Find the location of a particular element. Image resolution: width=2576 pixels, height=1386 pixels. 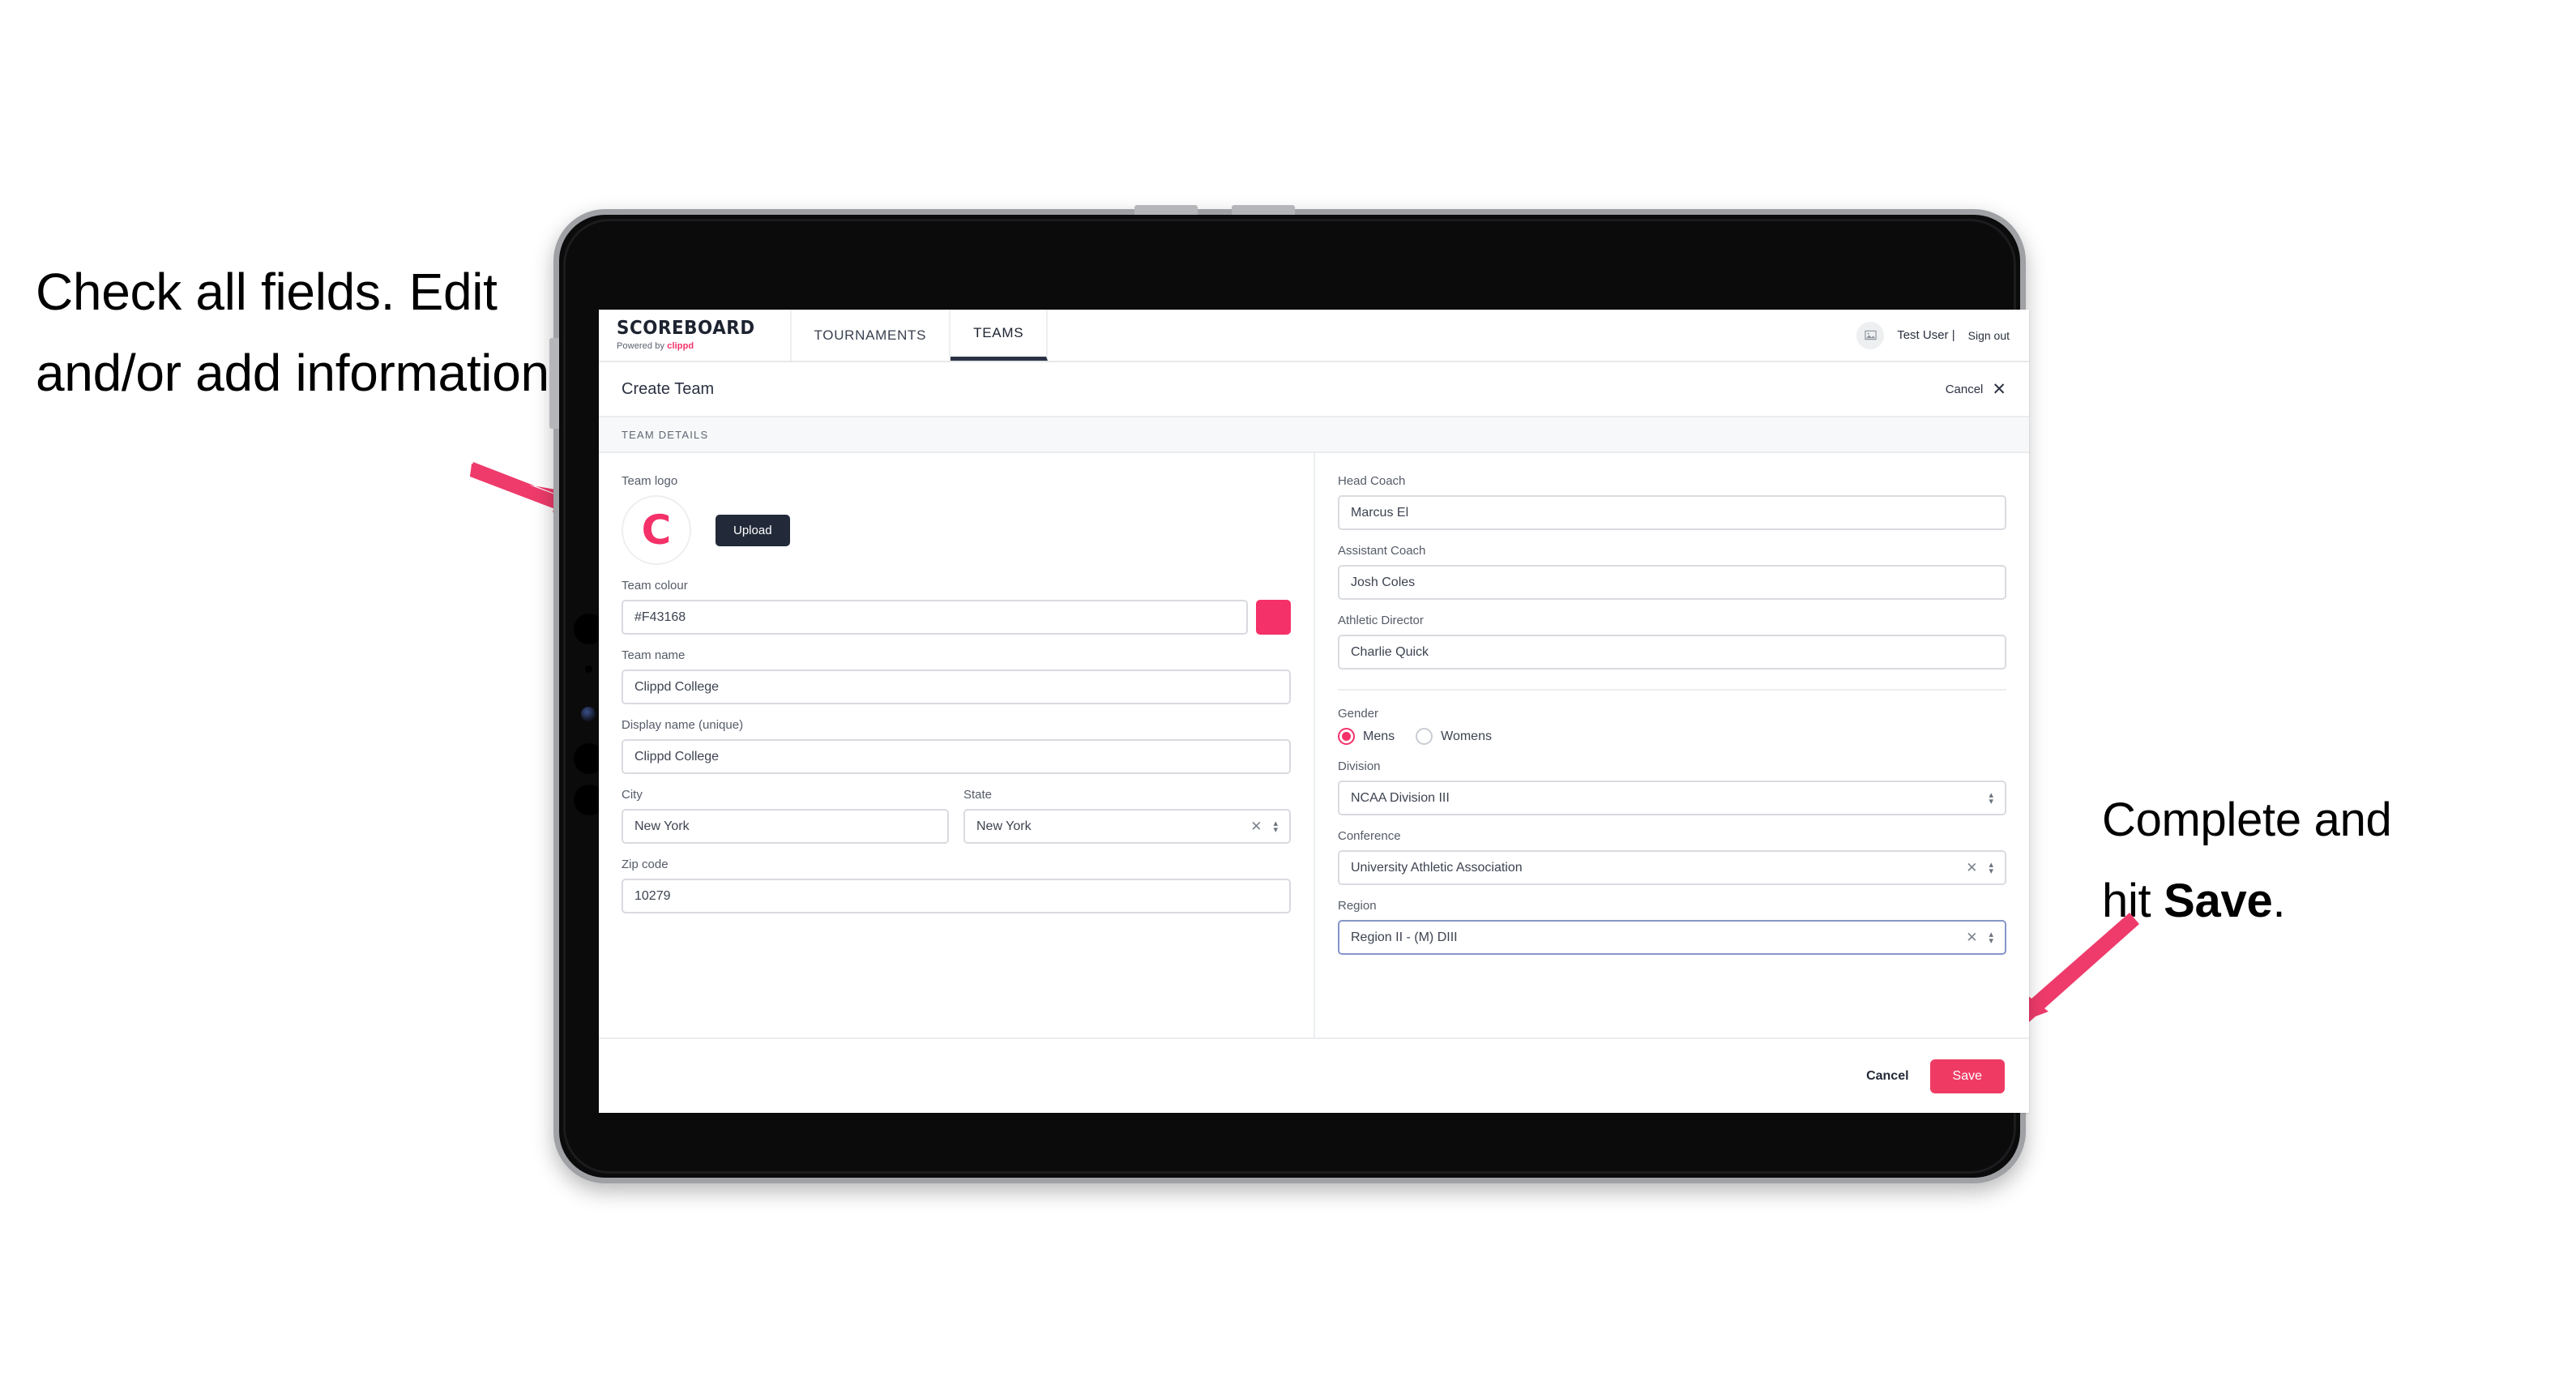

gender-option-mens: Mens is located at coordinates (1366, 736).